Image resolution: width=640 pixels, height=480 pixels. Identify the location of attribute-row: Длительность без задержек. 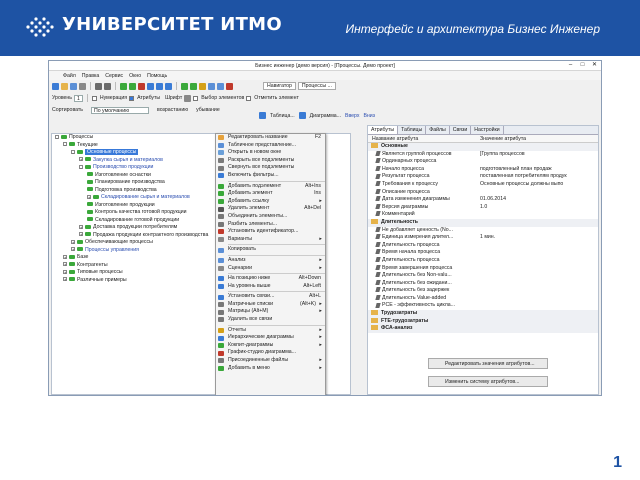
(483, 291).